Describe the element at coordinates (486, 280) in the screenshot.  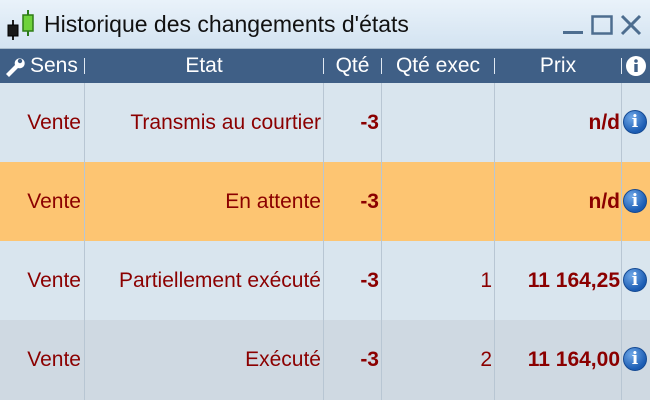
I see `cell-qte-exec: 1` at that location.